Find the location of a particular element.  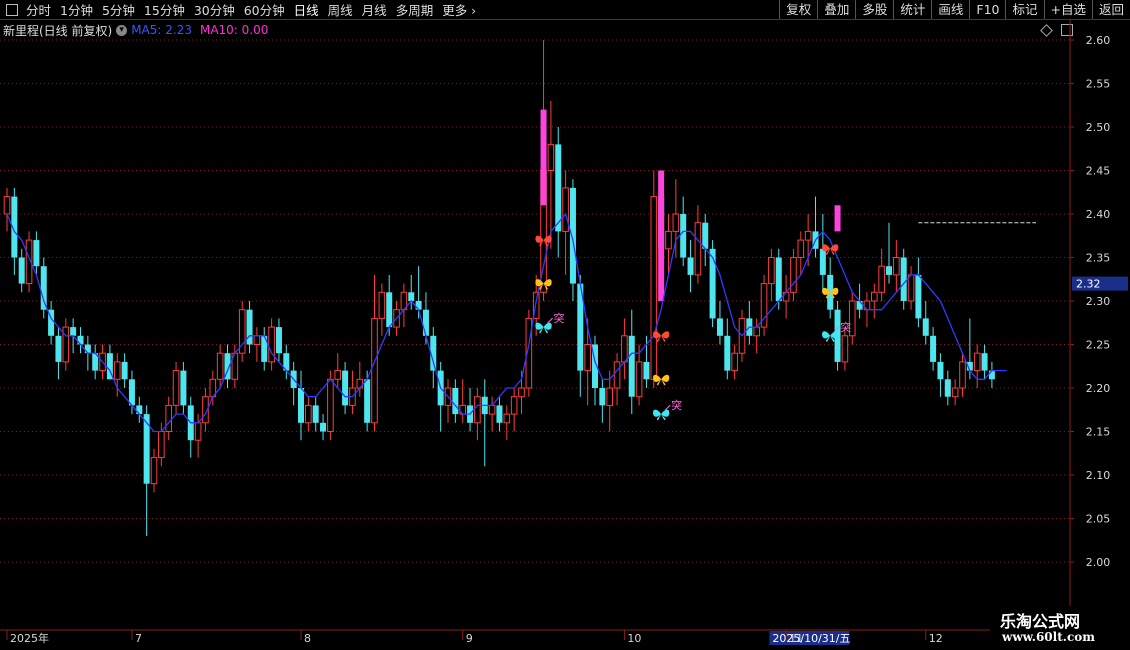

y-tick-label: 2.45 is located at coordinates (1098, 171).